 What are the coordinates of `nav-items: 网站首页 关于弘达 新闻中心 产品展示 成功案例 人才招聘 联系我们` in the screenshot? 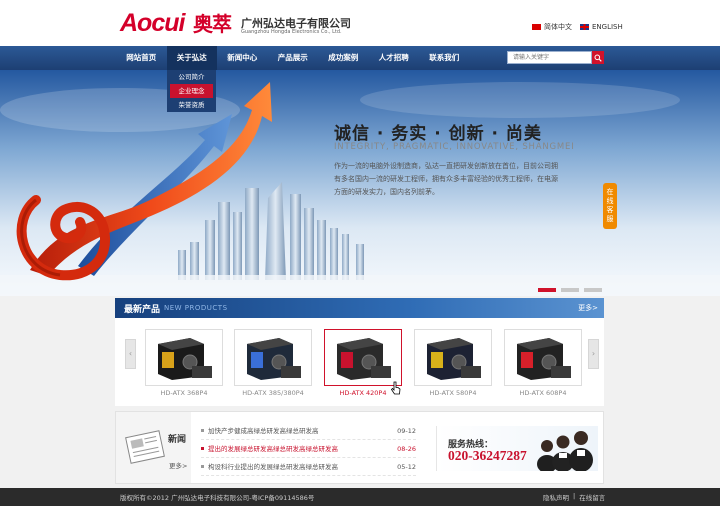 It's located at (293, 58).